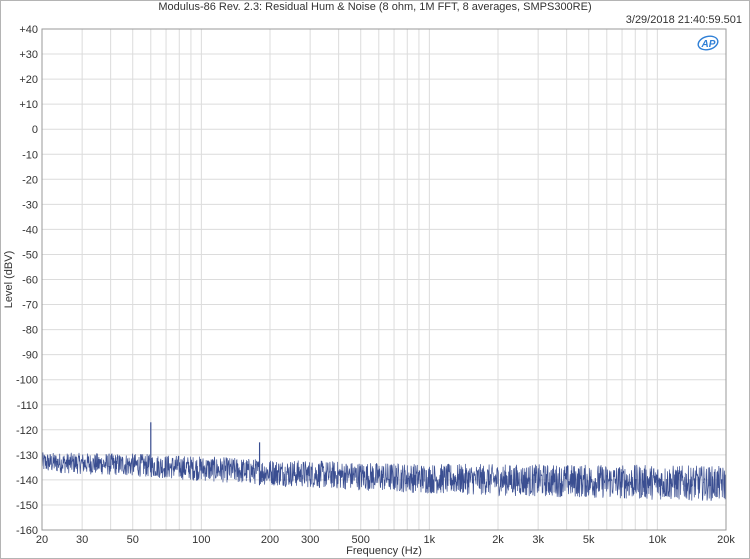 Image resolution: width=750 pixels, height=559 pixels. Describe the element at coordinates (384, 551) in the screenshot. I see `x-axis-label: Frequency (Hz)` at that location.